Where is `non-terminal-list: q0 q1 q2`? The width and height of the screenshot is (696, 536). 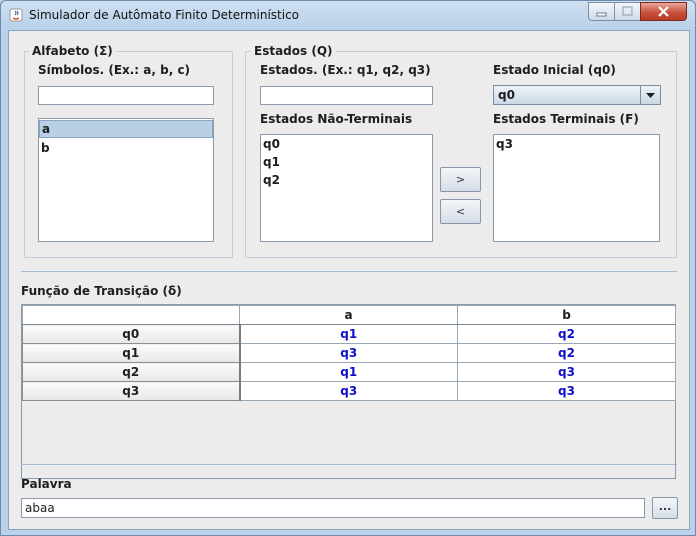 non-terminal-list: q0 q1 q2 is located at coordinates (346, 188).